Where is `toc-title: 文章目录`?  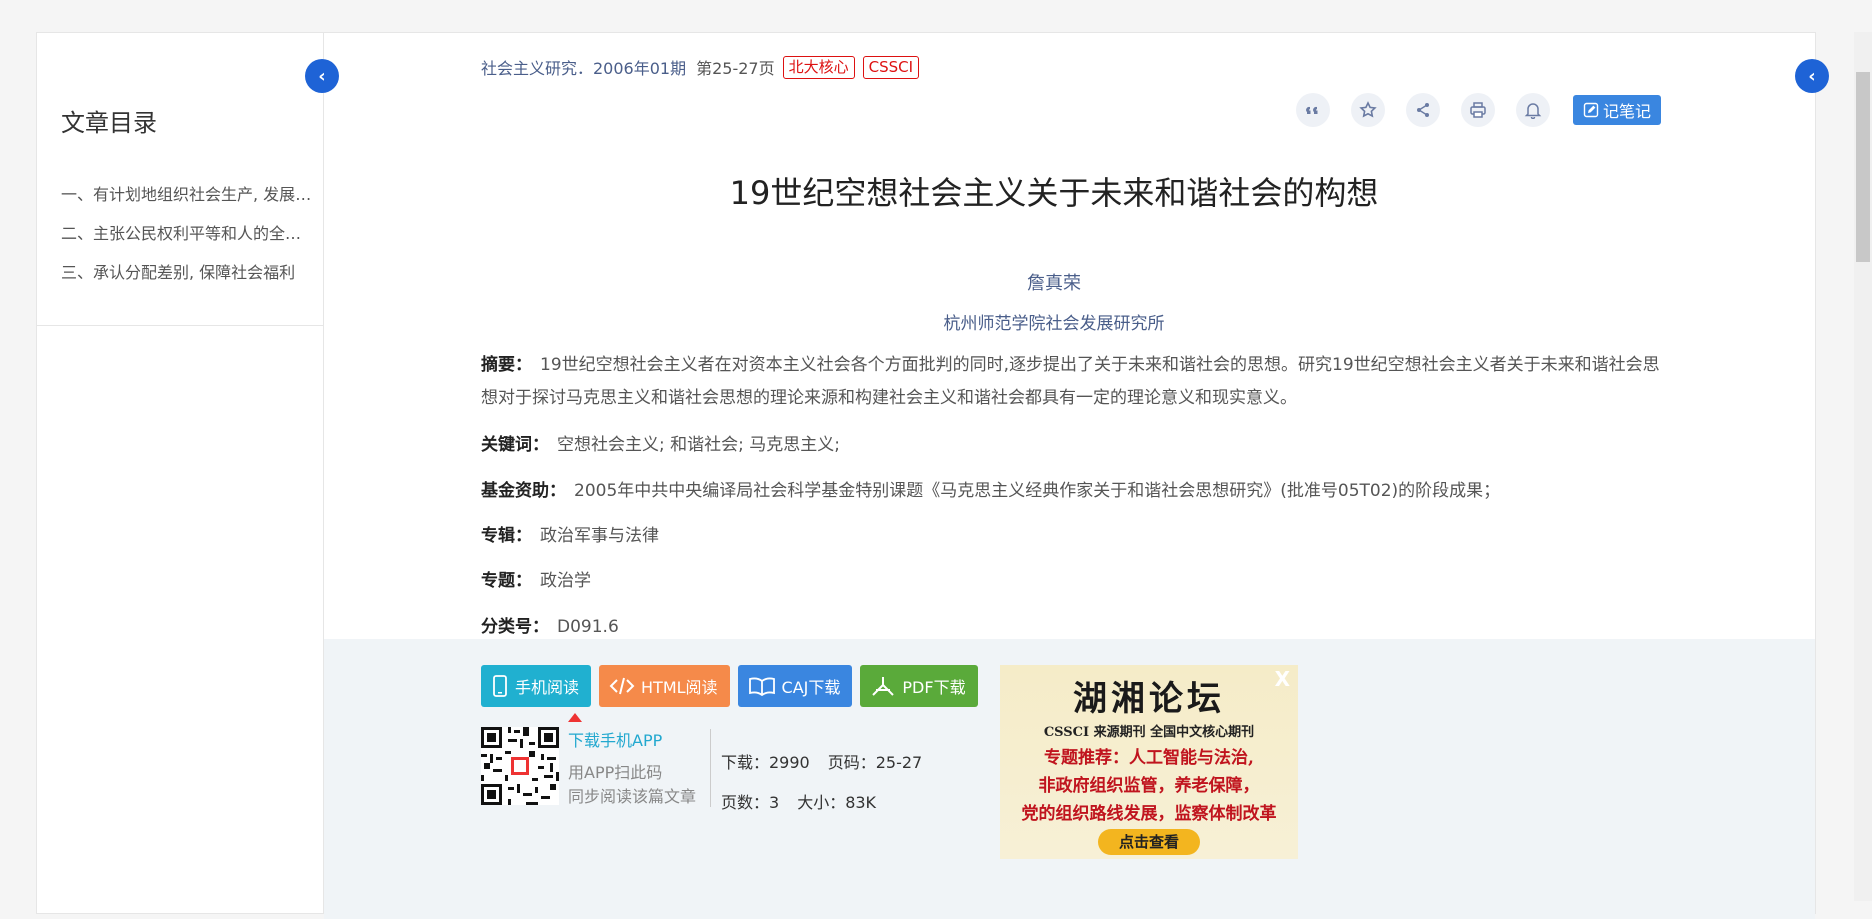
toc-title: 文章目录 is located at coordinates (109, 123).